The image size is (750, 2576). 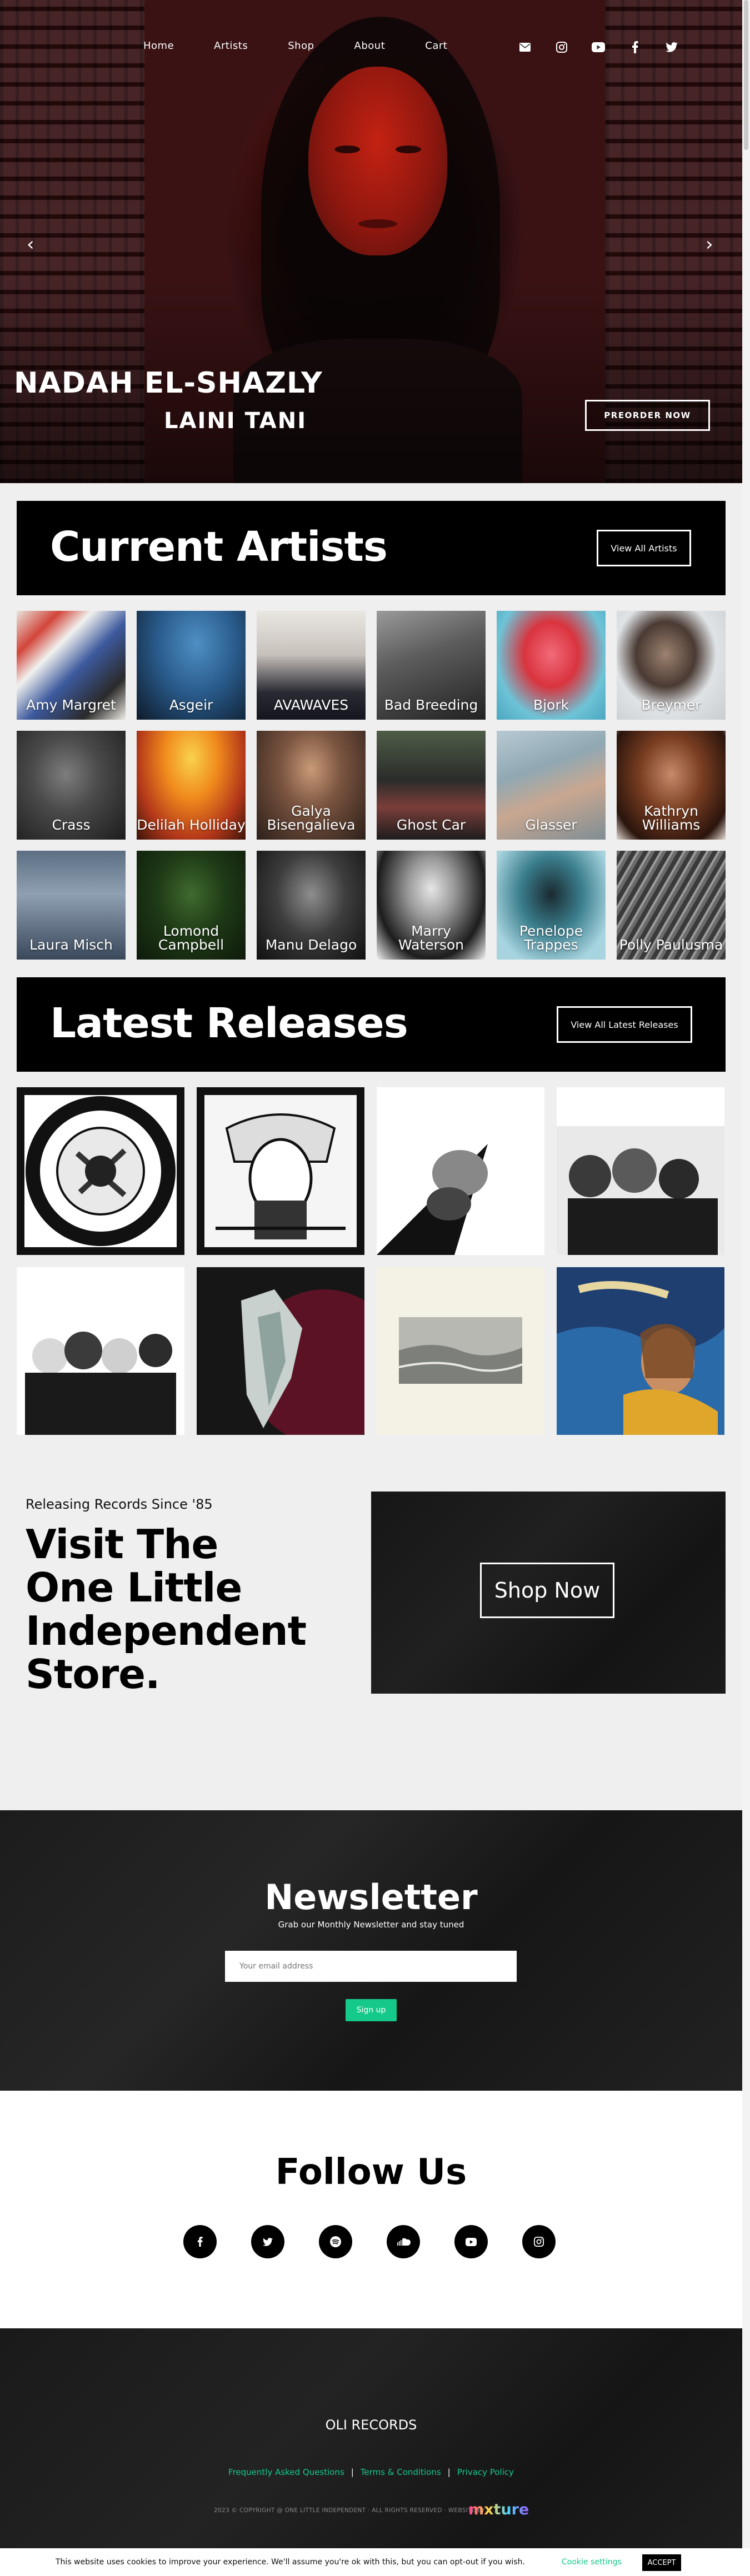 I want to click on hero-subtitle: LAINI TANI, so click(x=236, y=421).